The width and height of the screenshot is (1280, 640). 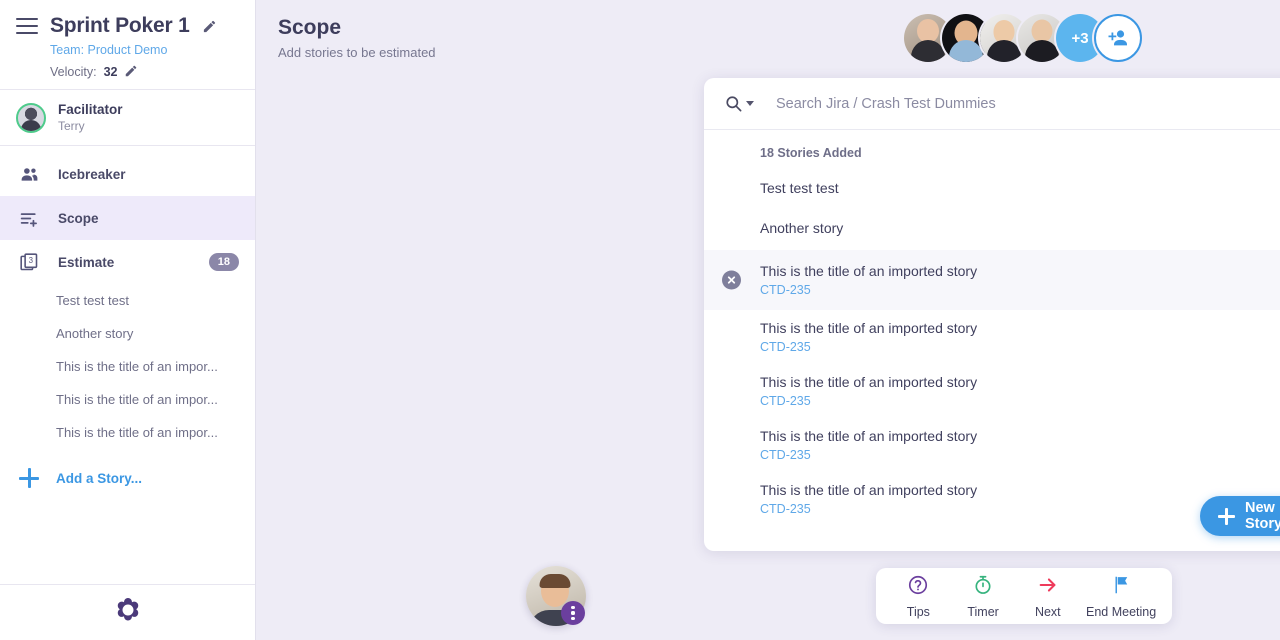 I want to click on sidebar-item-label: Scope, so click(x=78, y=218).